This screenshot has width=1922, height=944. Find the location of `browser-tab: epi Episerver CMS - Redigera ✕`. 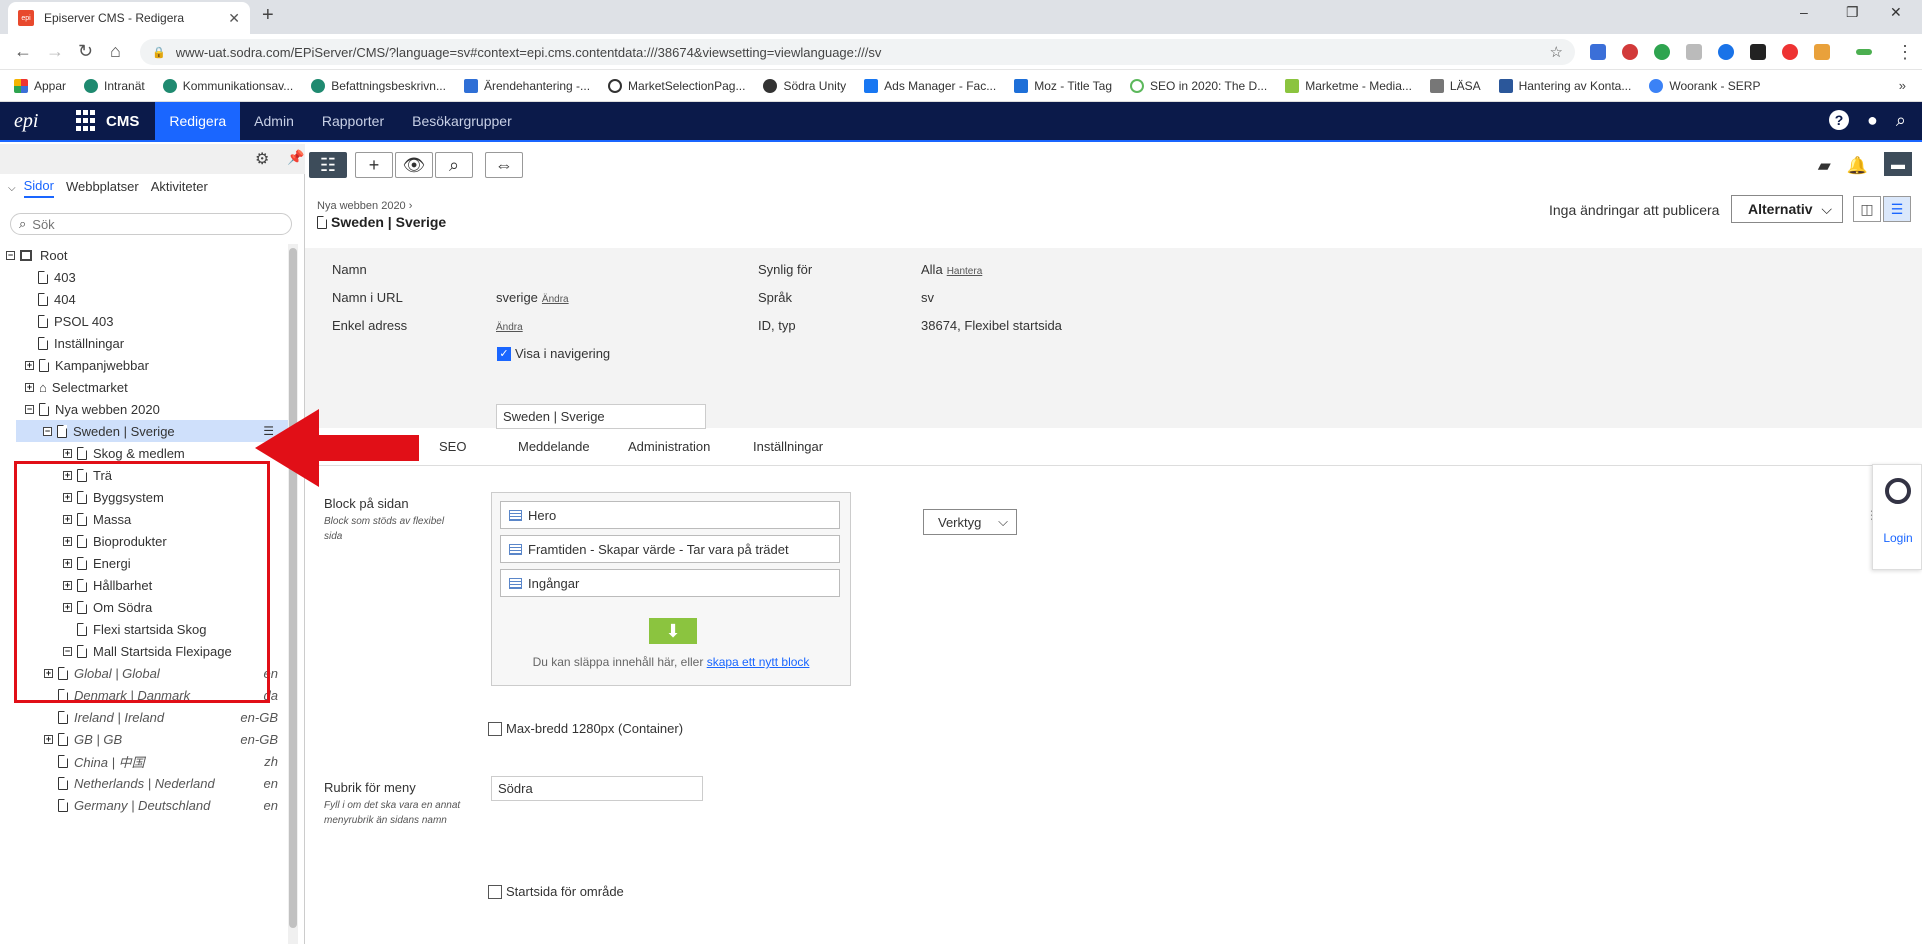

browser-tab: epi Episerver CMS - Redigera ✕ is located at coordinates (129, 18).